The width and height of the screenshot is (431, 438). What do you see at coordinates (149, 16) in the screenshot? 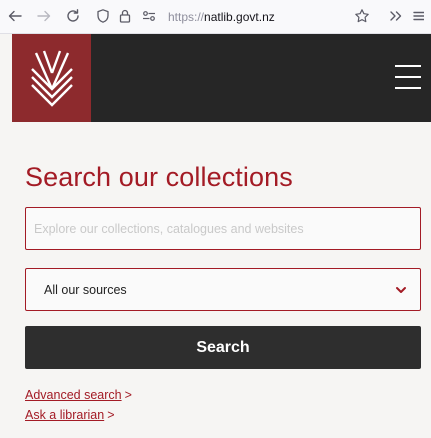
I see `permissions-icon` at bounding box center [149, 16].